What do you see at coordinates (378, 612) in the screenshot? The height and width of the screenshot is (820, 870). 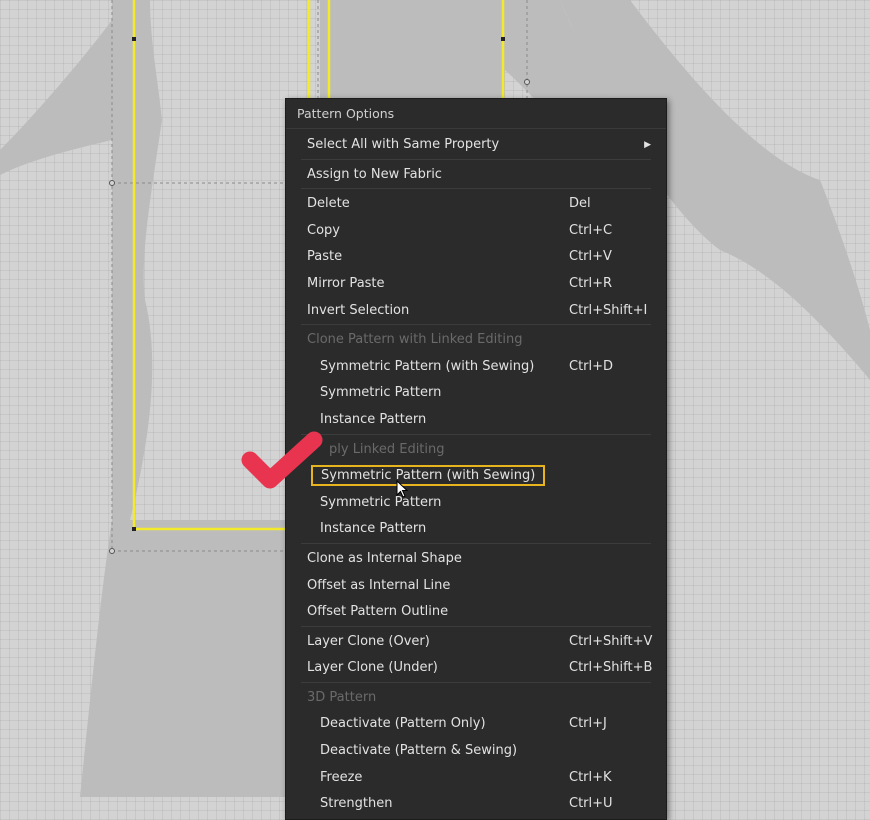 I see `menu-item-label: Offset Pattern Outline` at bounding box center [378, 612].